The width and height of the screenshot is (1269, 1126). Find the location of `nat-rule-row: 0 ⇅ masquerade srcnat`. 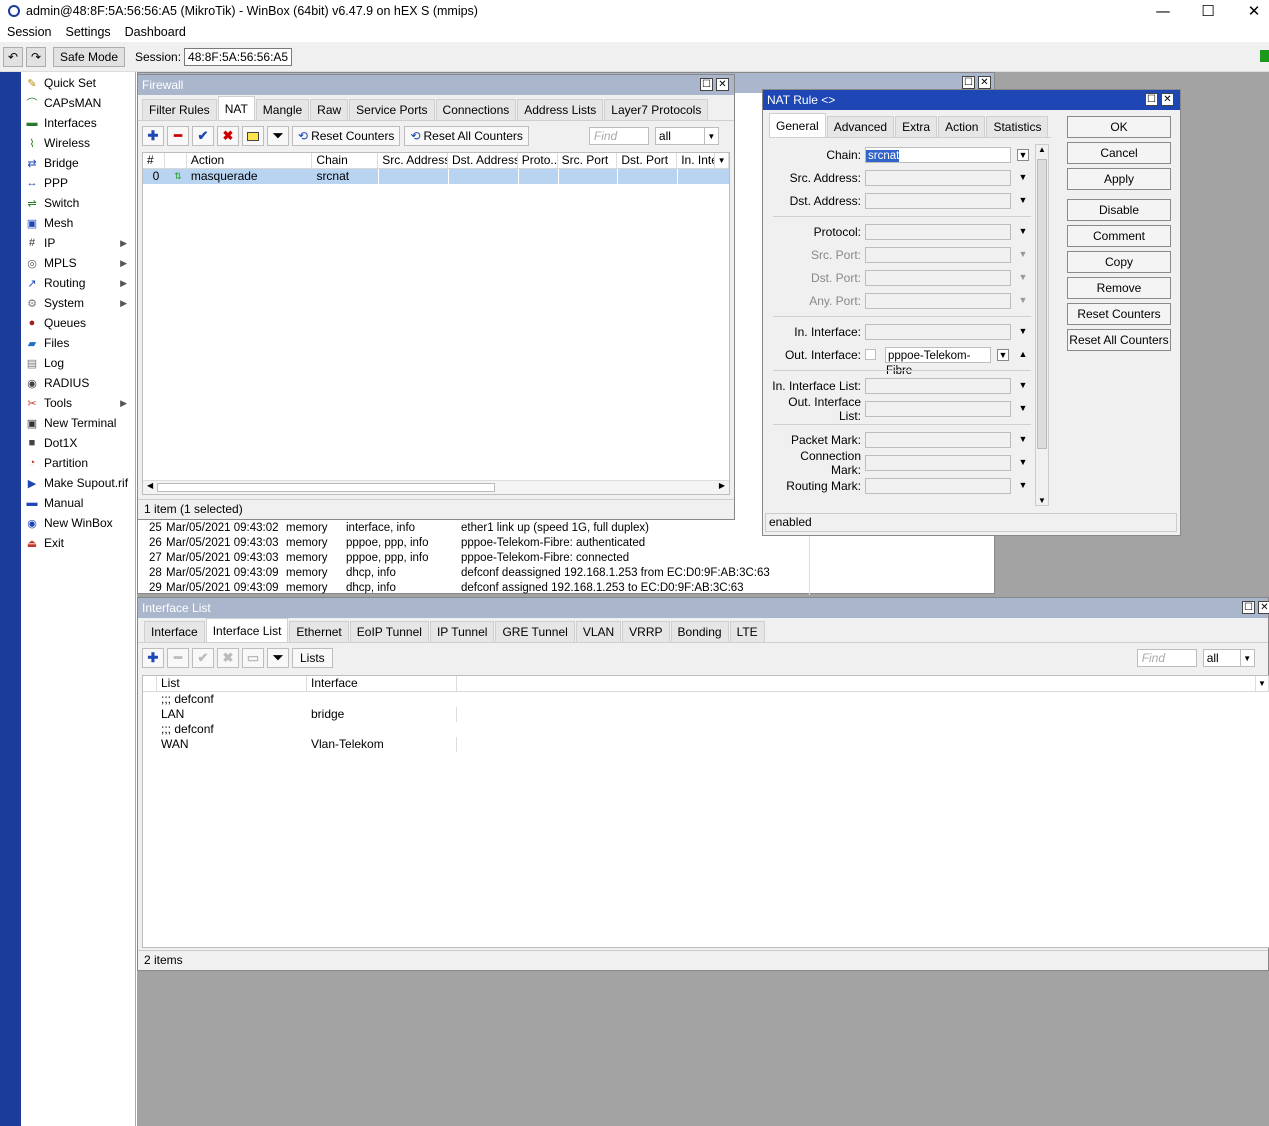

nat-rule-row: 0 ⇅ masquerade srcnat is located at coordinates (436, 176).